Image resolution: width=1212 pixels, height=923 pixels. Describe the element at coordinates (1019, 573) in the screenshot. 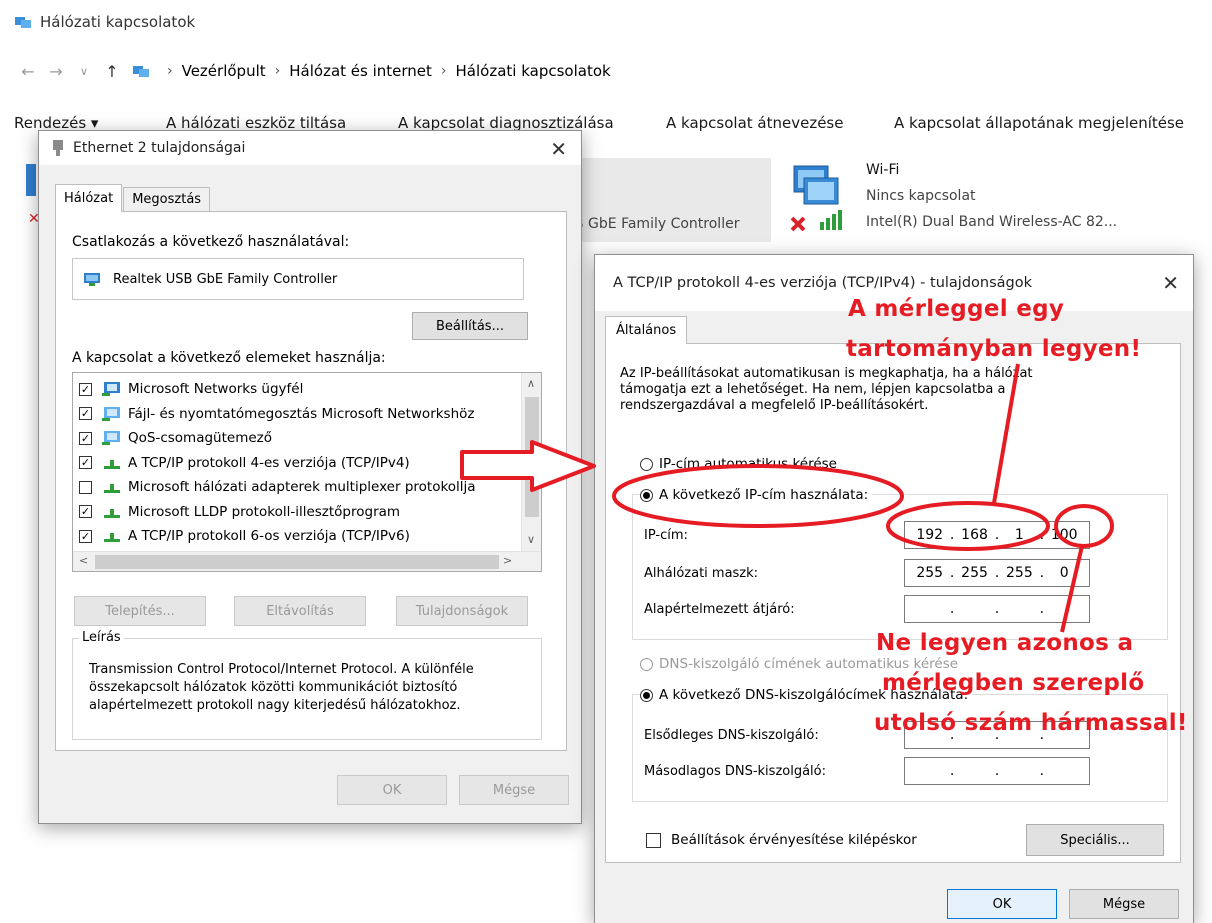

I see `subnet-octet-3: 255` at that location.